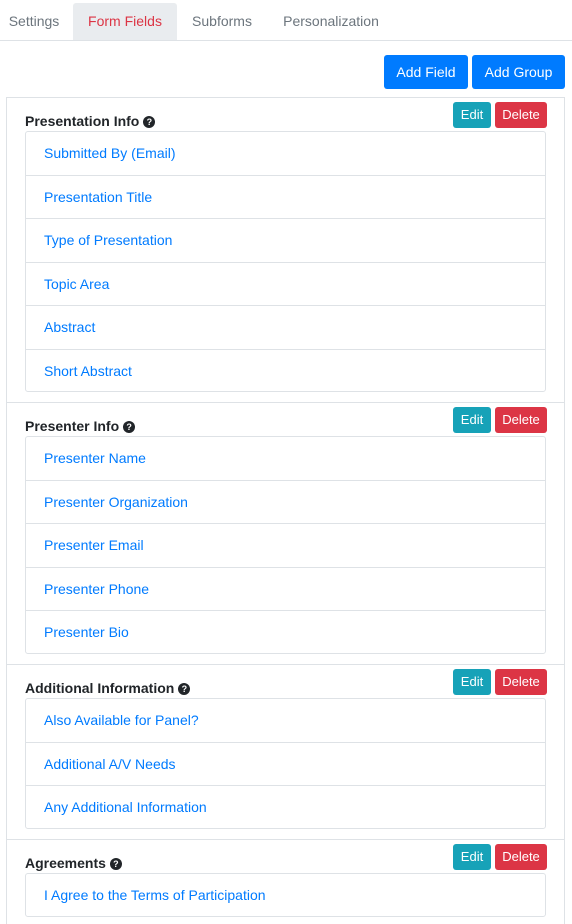  What do you see at coordinates (285, 721) in the screenshot?
I see `field-item: Also Available for Panel?` at bounding box center [285, 721].